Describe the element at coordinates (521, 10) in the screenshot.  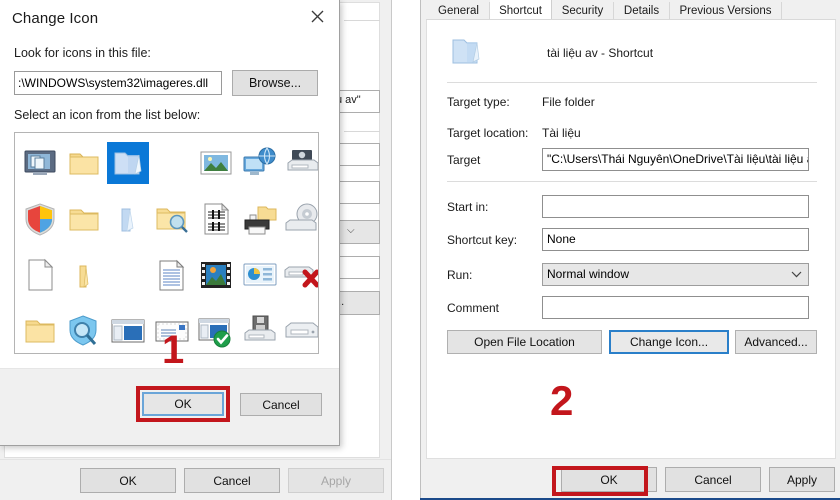
I see `tab-shortcut: Shortcut` at that location.